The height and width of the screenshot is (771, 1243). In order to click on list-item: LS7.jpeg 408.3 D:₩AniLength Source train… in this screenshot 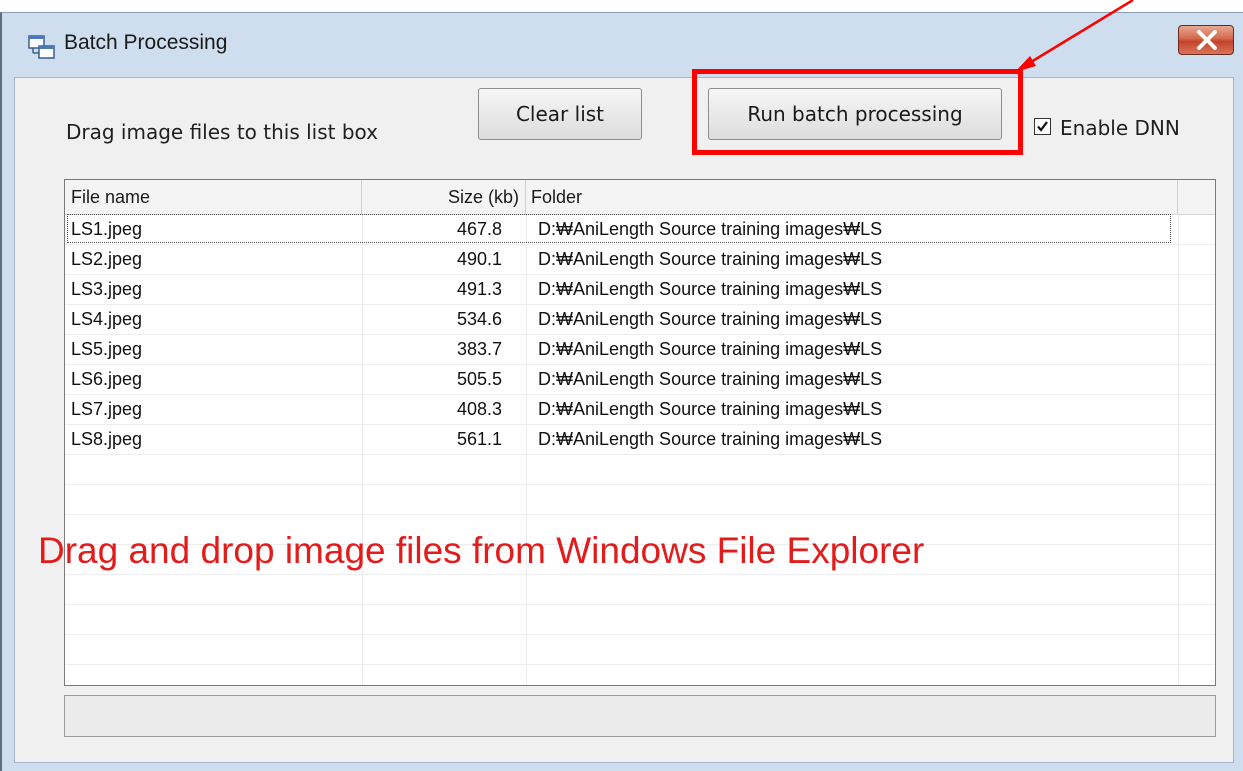, I will do `click(640, 409)`.